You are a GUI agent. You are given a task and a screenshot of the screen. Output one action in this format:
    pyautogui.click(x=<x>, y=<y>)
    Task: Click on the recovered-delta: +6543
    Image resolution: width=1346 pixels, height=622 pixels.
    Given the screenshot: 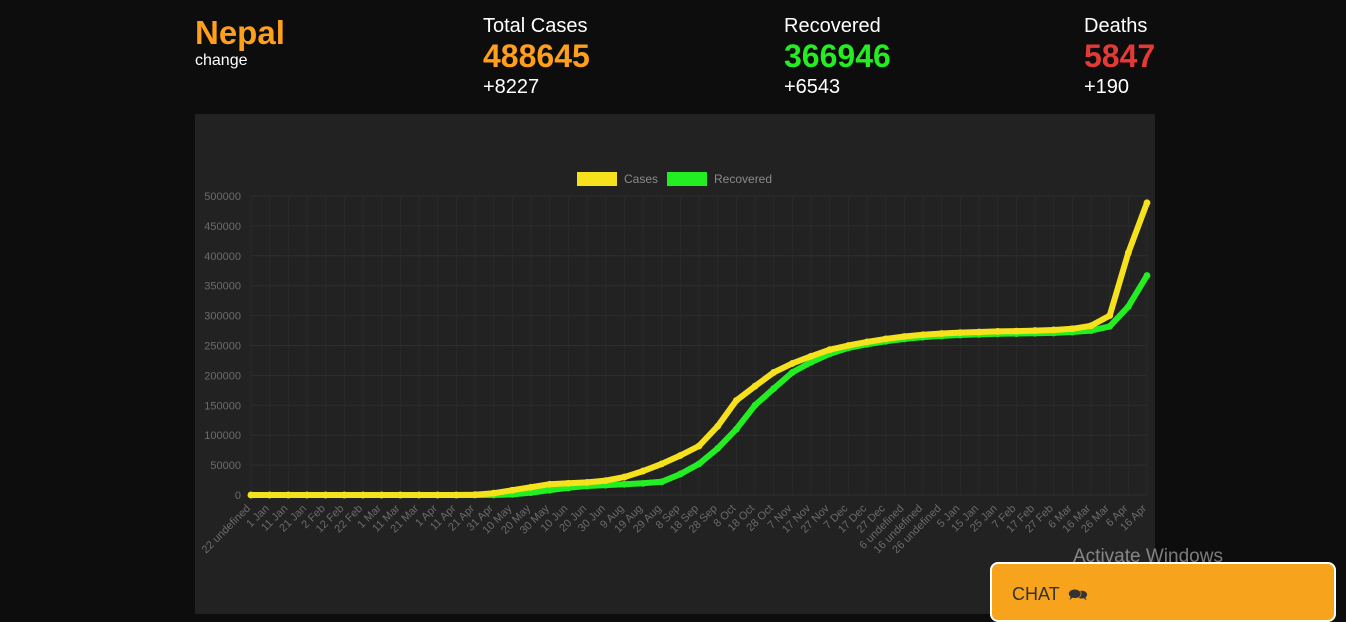 What is the action you would take?
    pyautogui.click(x=812, y=87)
    